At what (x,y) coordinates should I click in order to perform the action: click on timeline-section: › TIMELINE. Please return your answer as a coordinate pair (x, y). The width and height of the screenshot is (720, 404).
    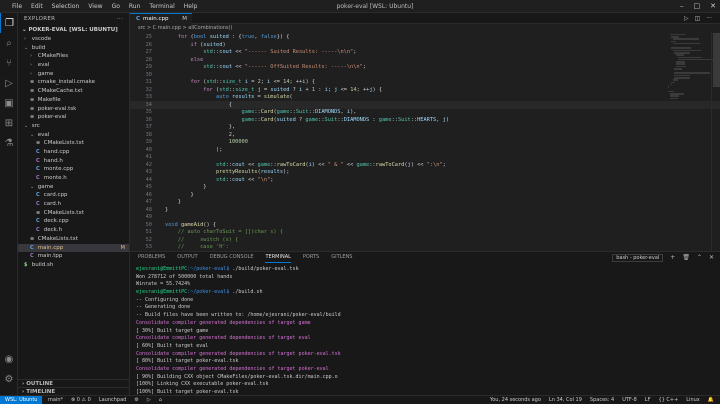
    Looking at the image, I should click on (74, 391).